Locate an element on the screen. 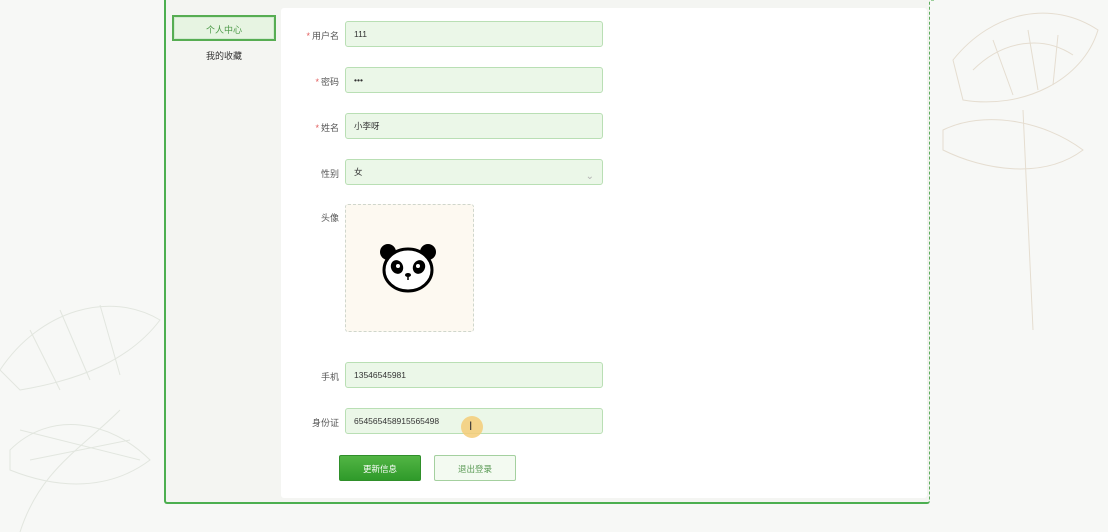 The width and height of the screenshot is (1108, 532). avatar-upload is located at coordinates (409, 268).